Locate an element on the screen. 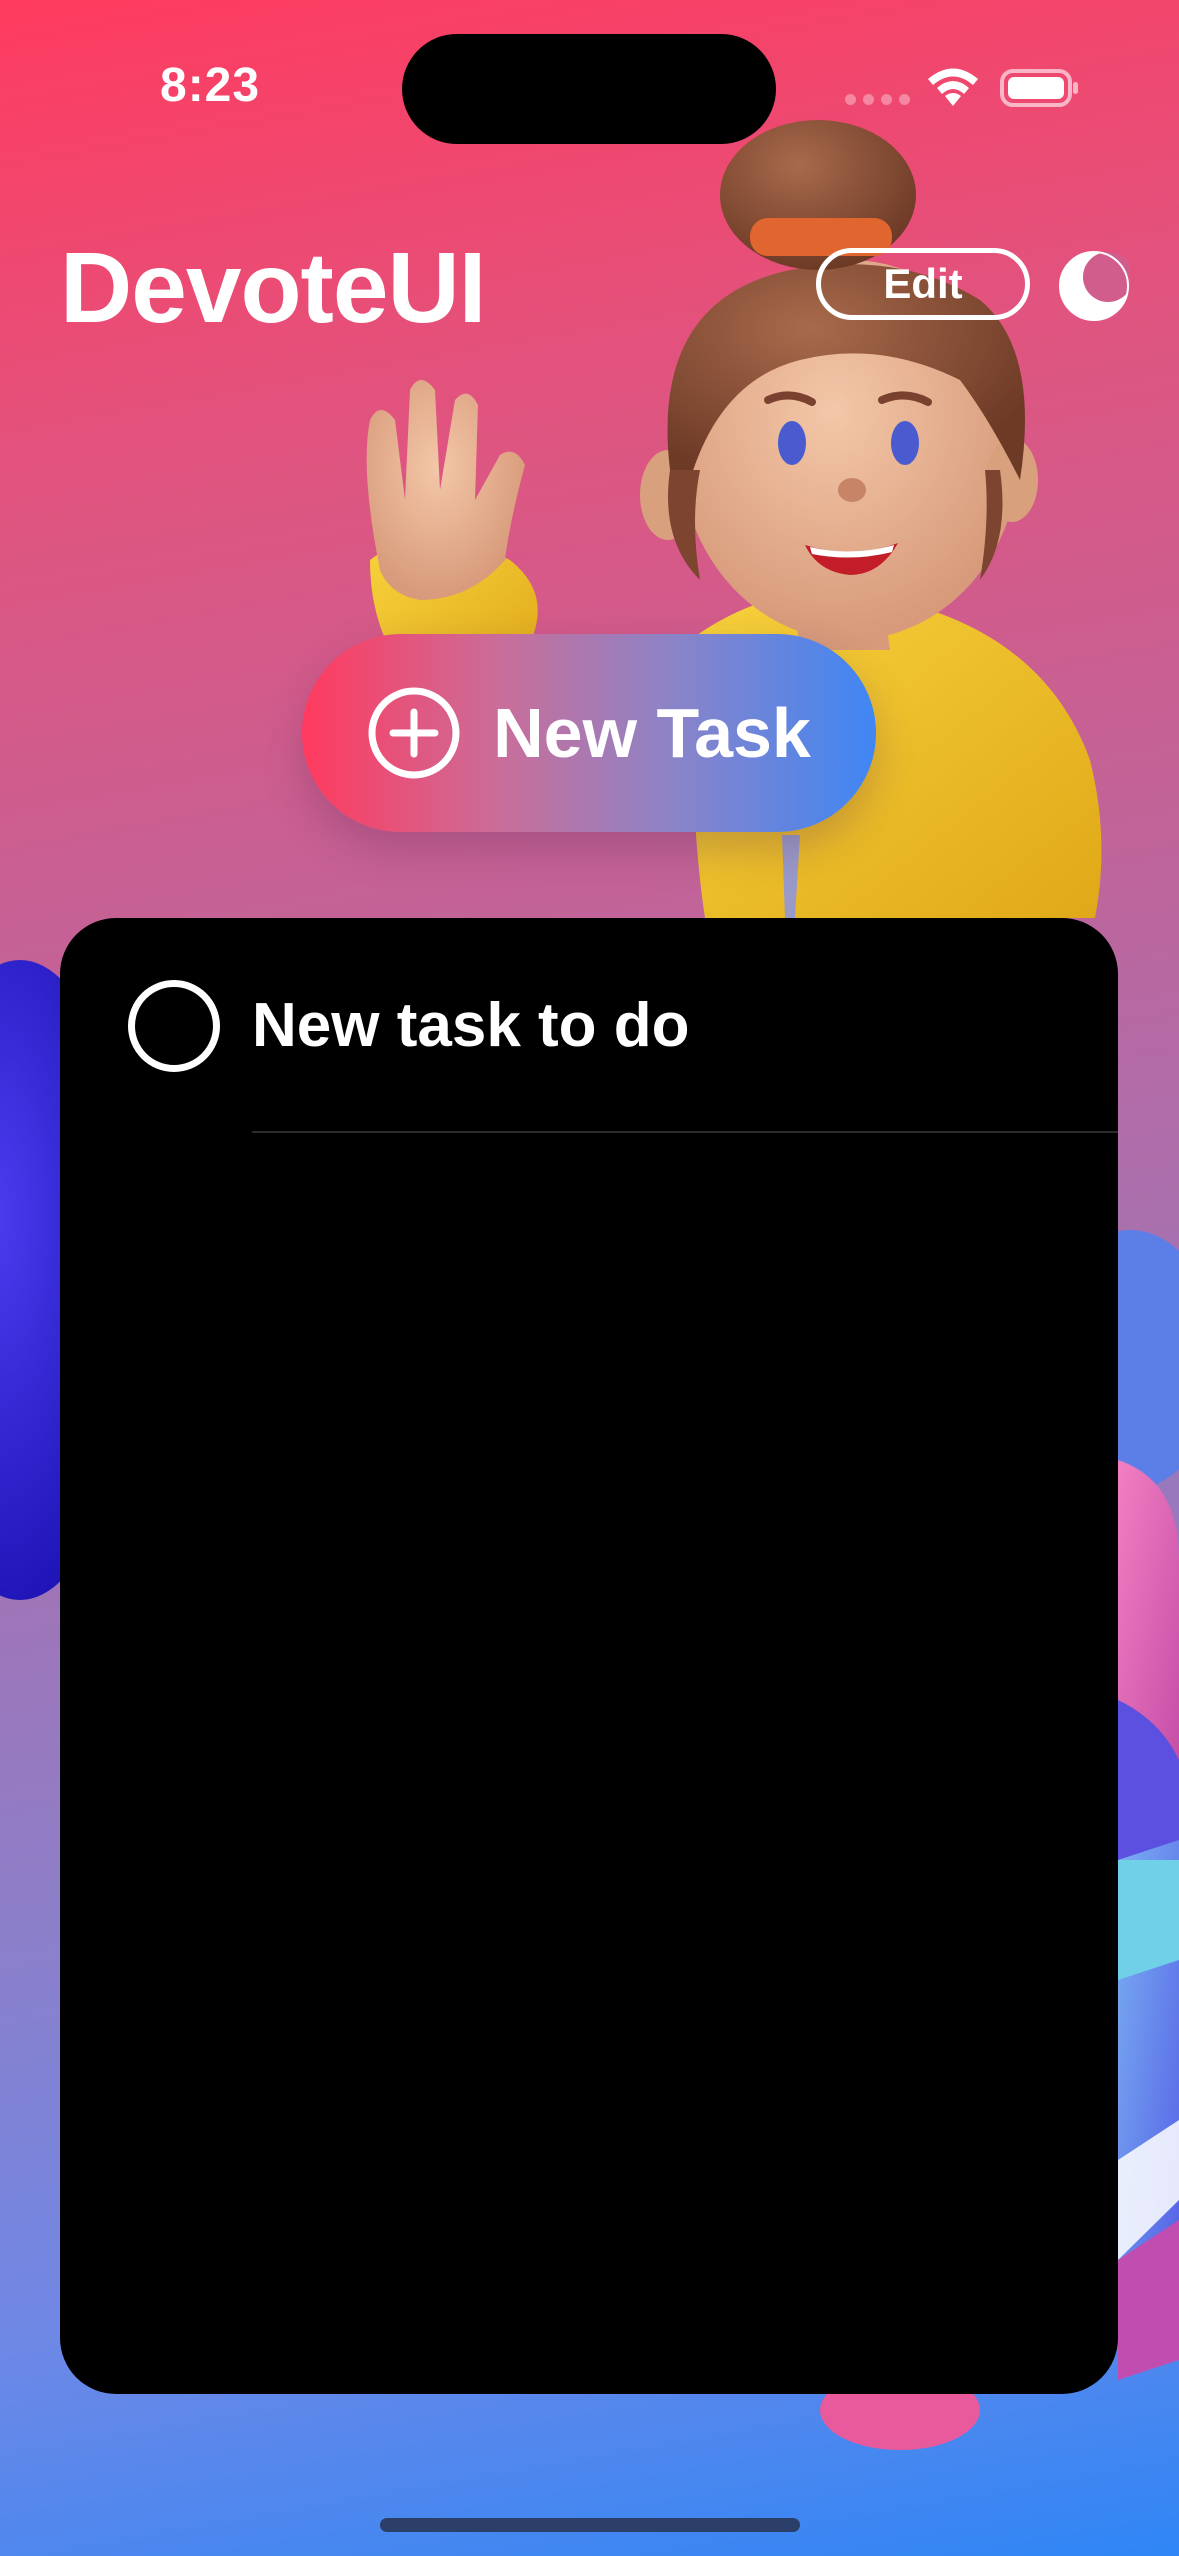  edit-button: Edit is located at coordinates (923, 284).